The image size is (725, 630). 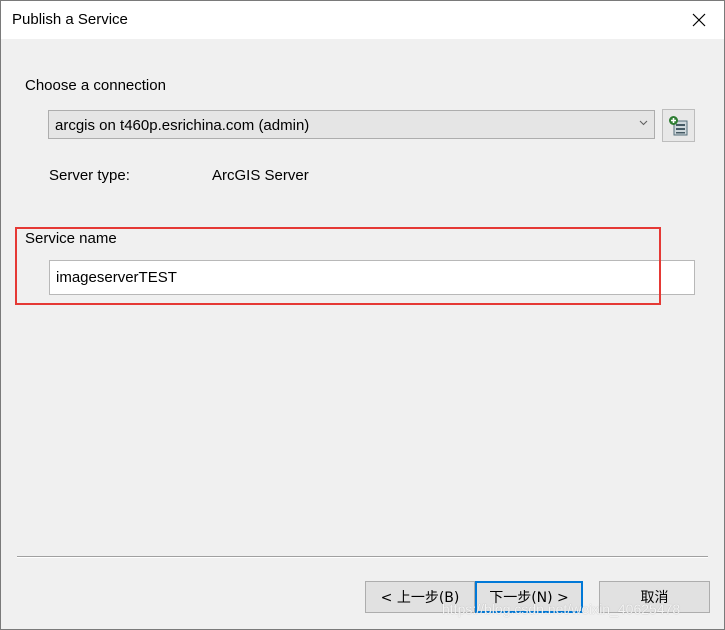 I want to click on add-server-connection-icon, so click(x=677, y=125).